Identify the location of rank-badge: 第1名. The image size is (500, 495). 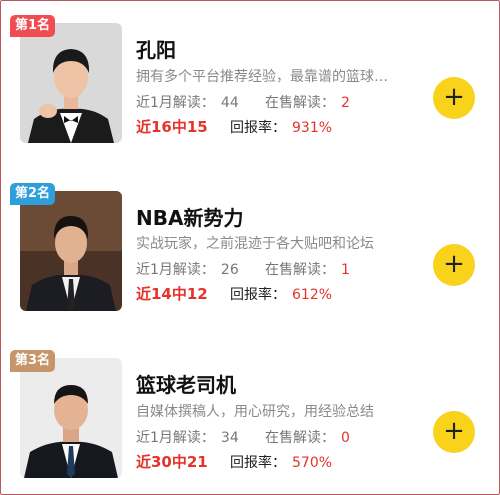
(33, 26).